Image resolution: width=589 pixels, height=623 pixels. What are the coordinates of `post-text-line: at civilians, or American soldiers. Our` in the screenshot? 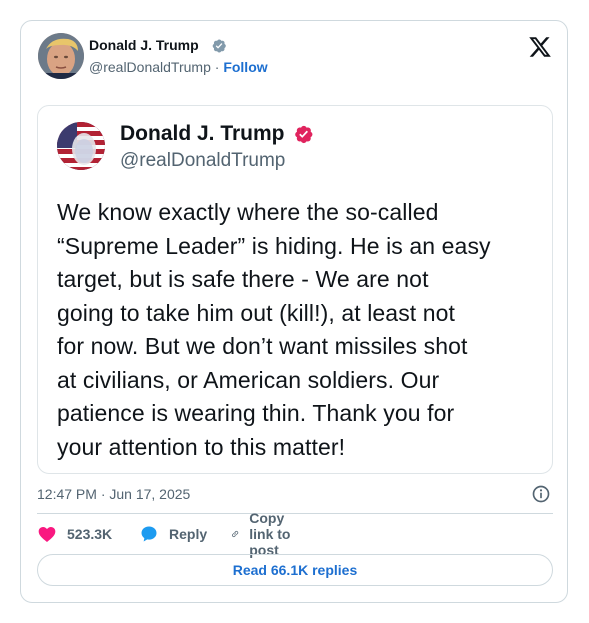 It's located at (248, 379).